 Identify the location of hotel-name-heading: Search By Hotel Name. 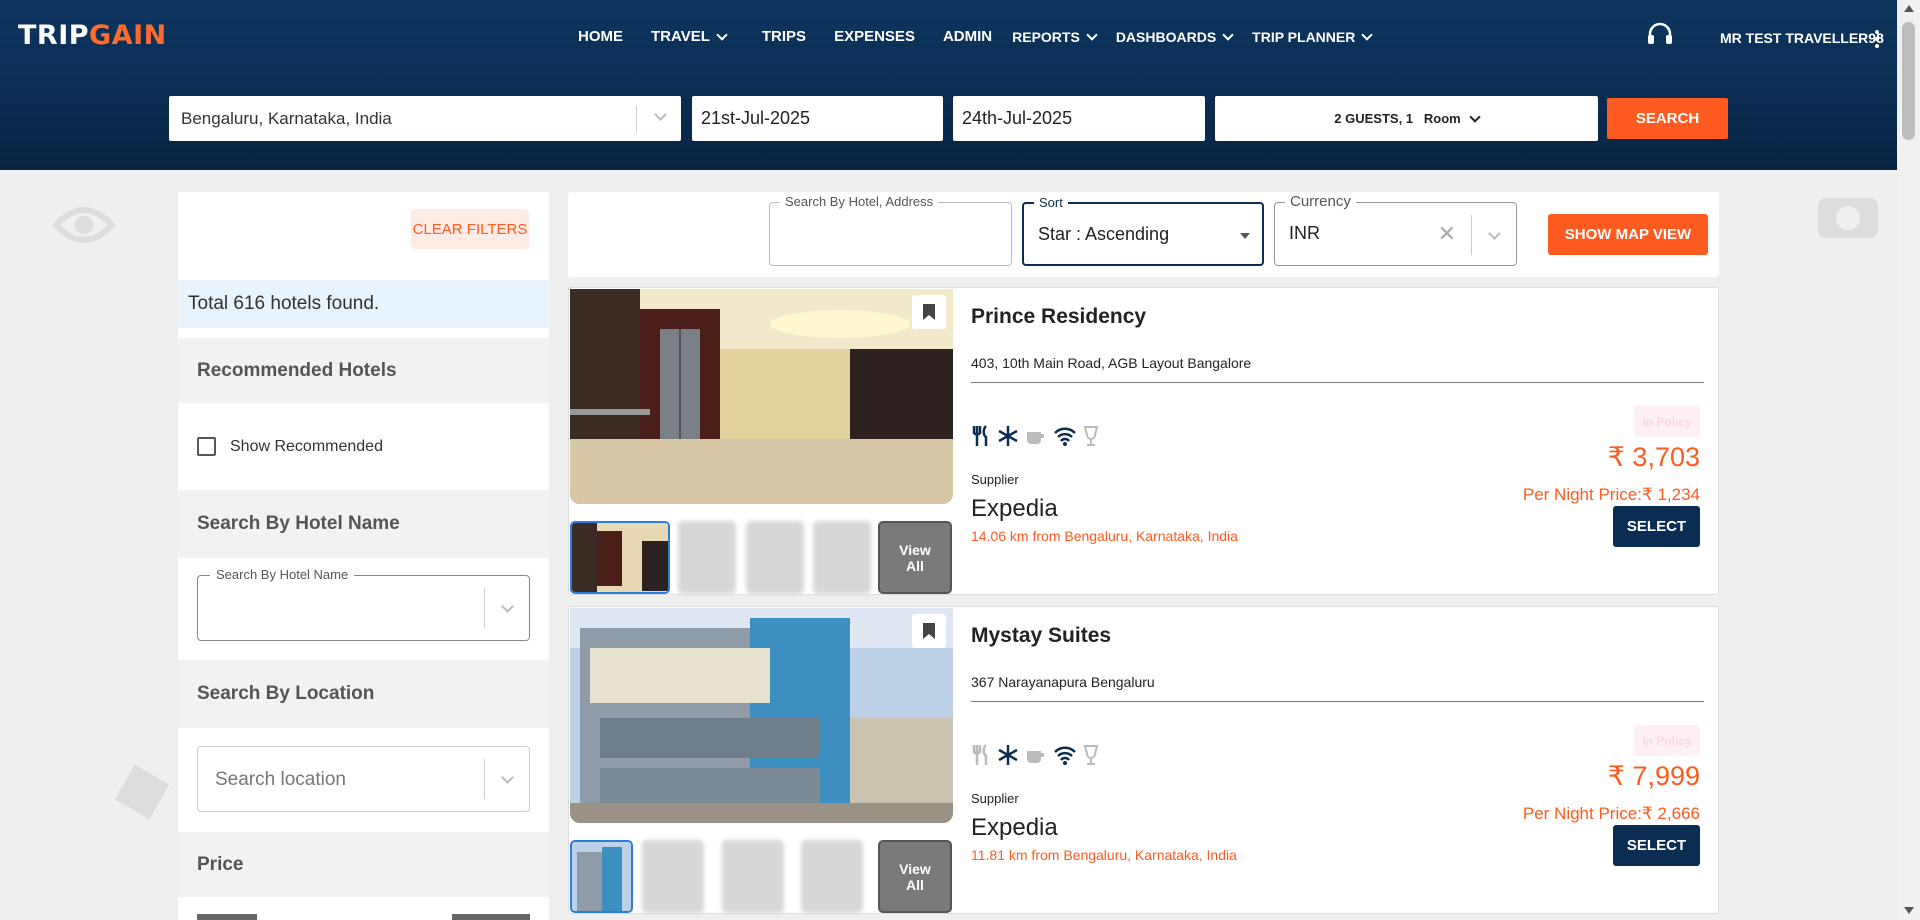
(363, 524).